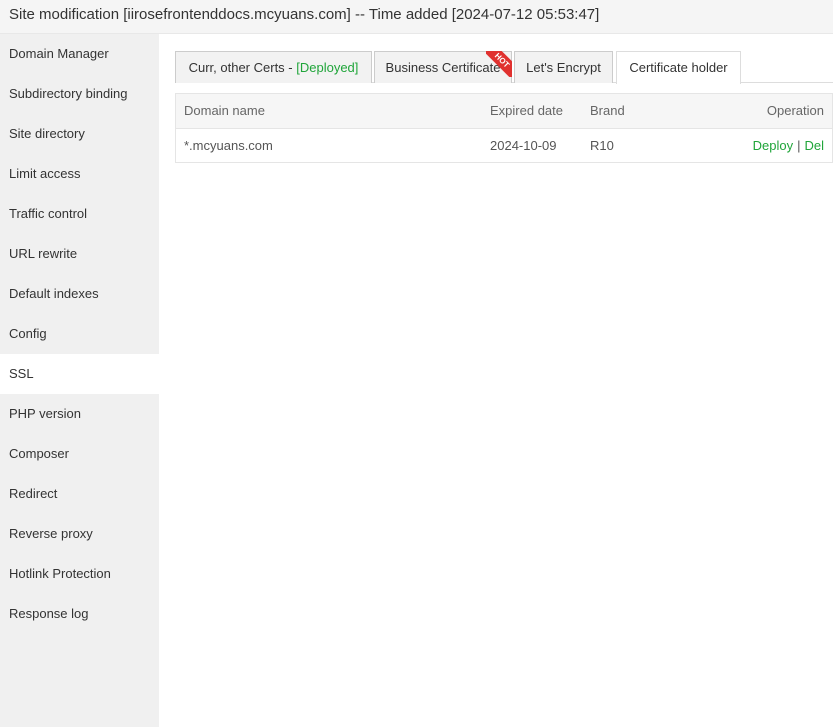  I want to click on sidebar-item-hotlink-protection: Hotlink Protection, so click(79, 574).